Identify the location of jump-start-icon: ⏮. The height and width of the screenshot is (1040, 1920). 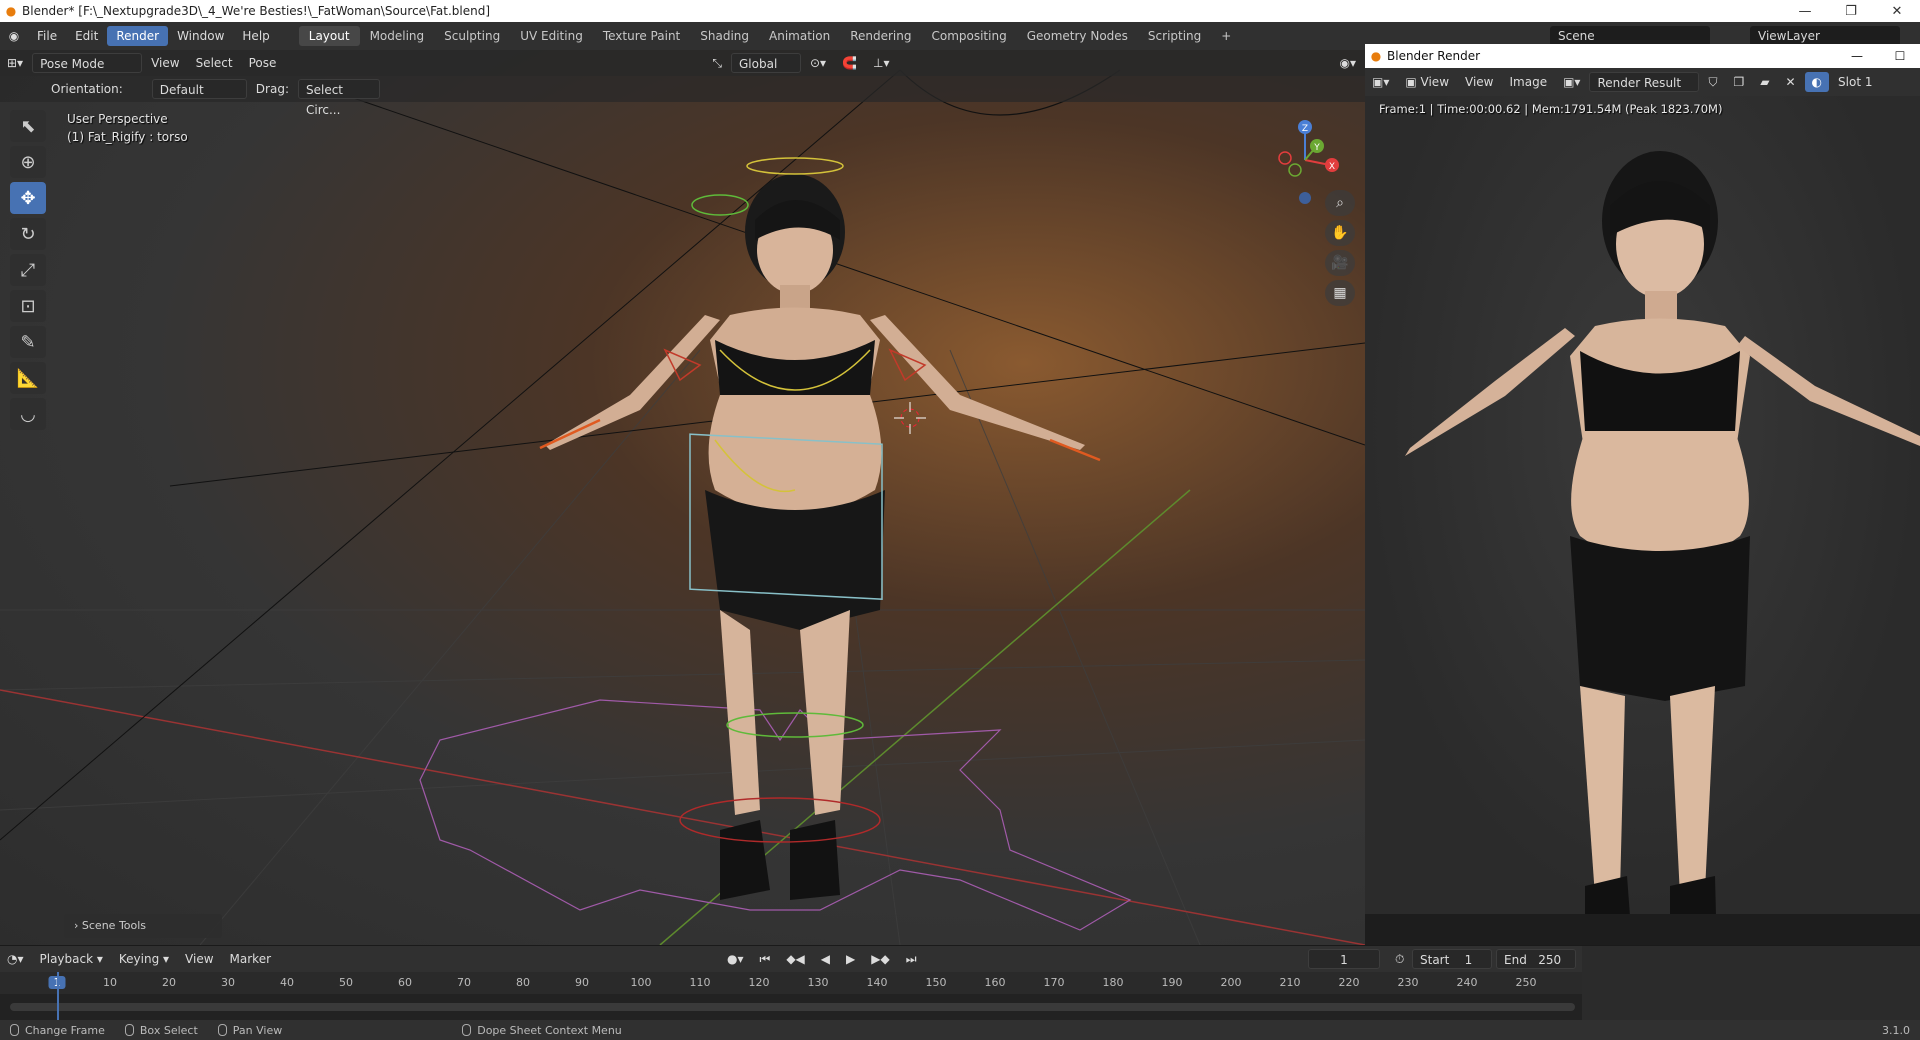
(765, 959).